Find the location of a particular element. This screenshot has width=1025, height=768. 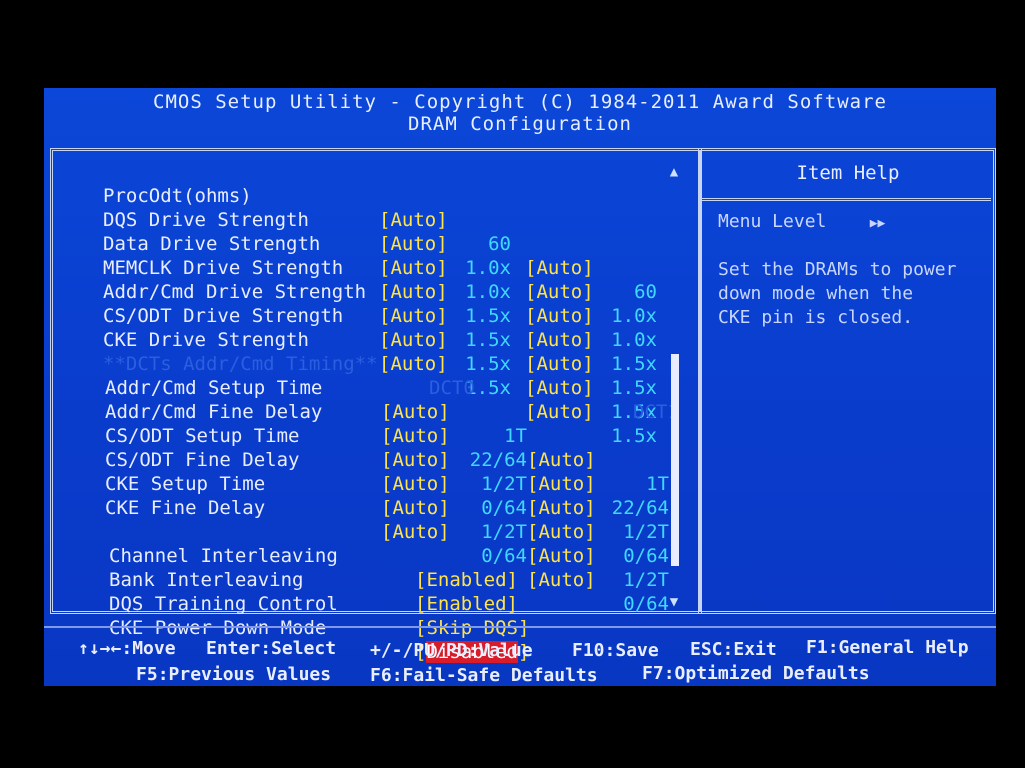

setting-value-dct0: 0/64 is located at coordinates (504, 508).